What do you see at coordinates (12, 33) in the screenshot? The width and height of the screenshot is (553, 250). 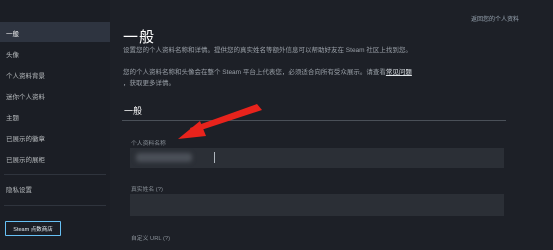 I see `sidebar-item-general: 一般` at bounding box center [12, 33].